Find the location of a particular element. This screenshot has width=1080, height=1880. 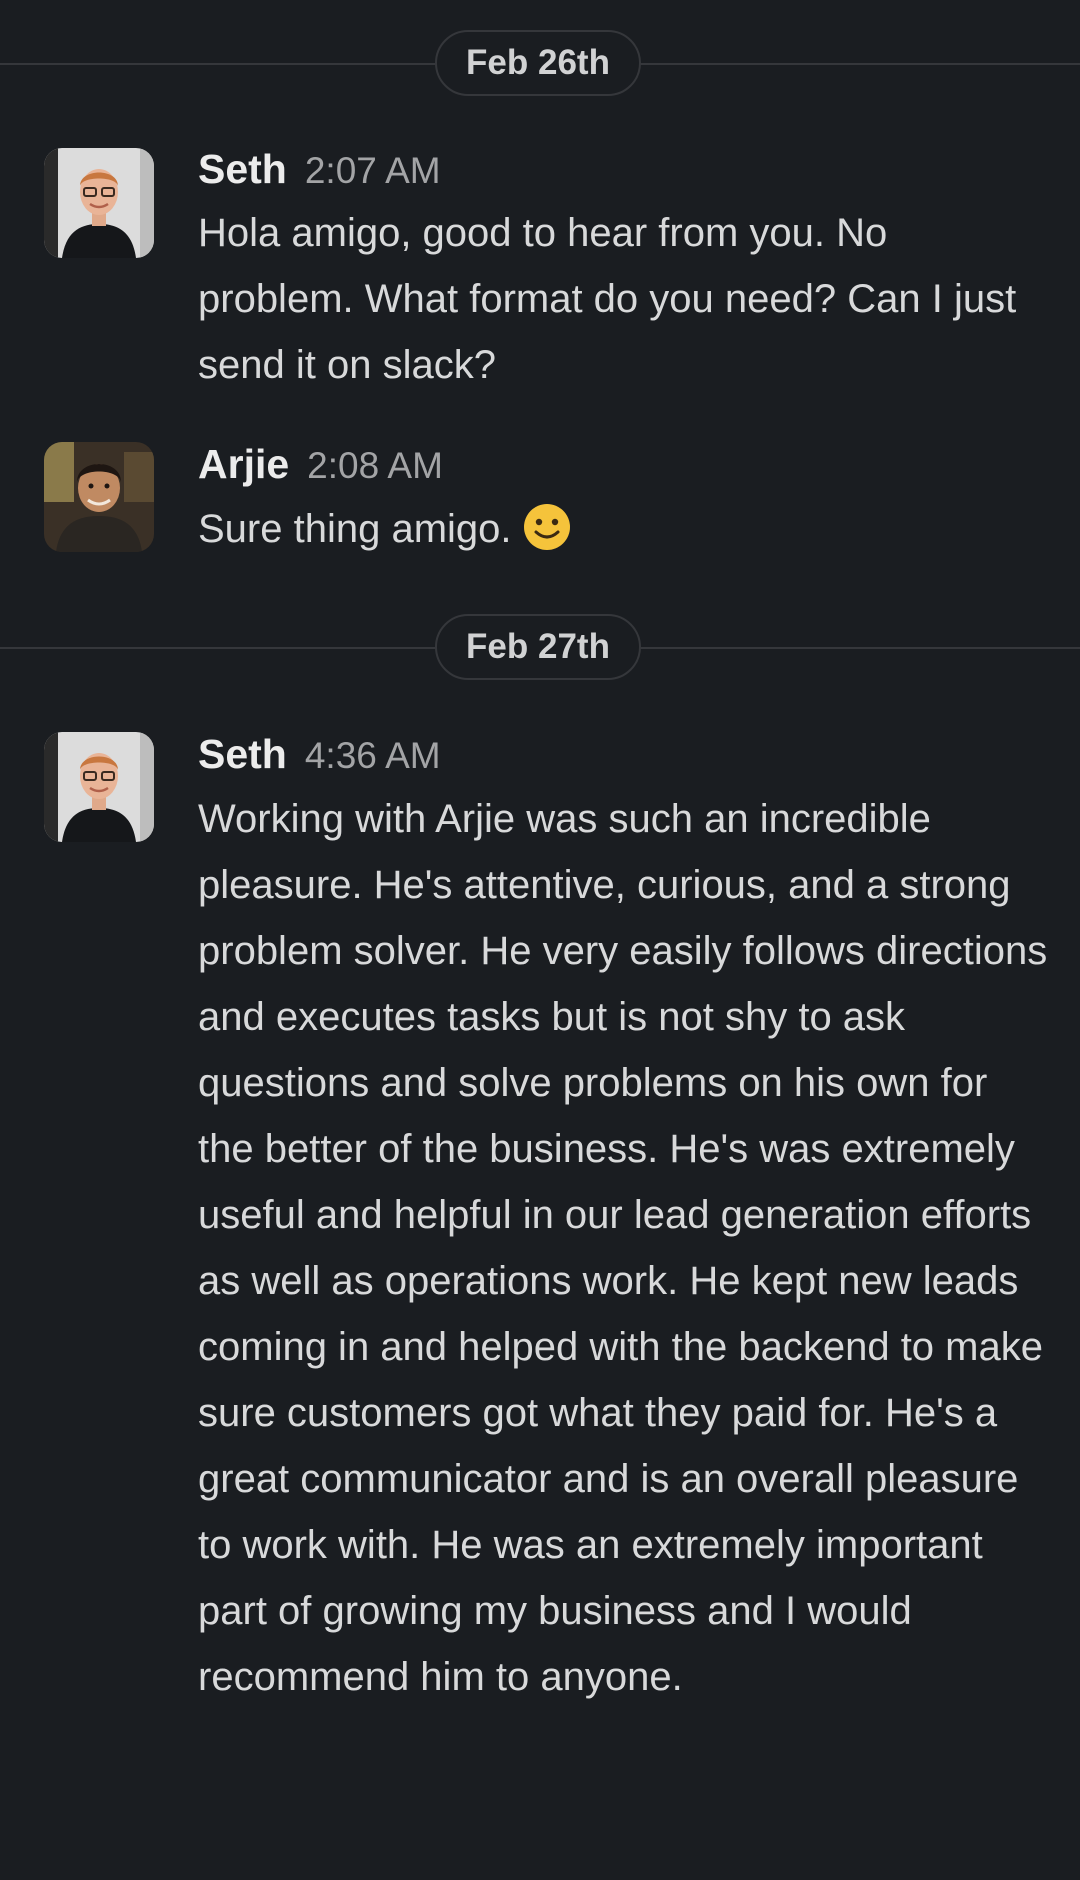

message-timestamp: 2:08 AM is located at coordinates (375, 465).